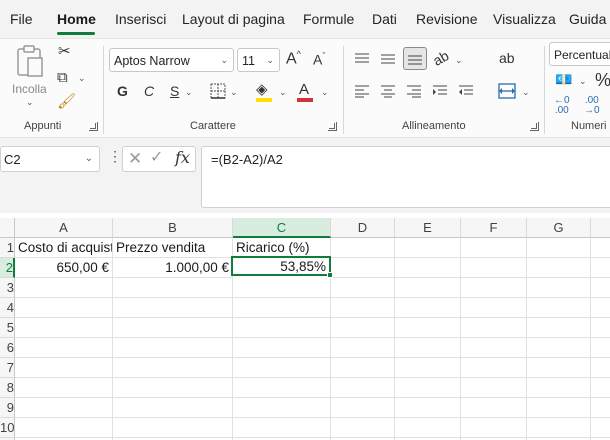 The image size is (610, 440). I want to click on increase-font-size-icon: A^, so click(293, 58).